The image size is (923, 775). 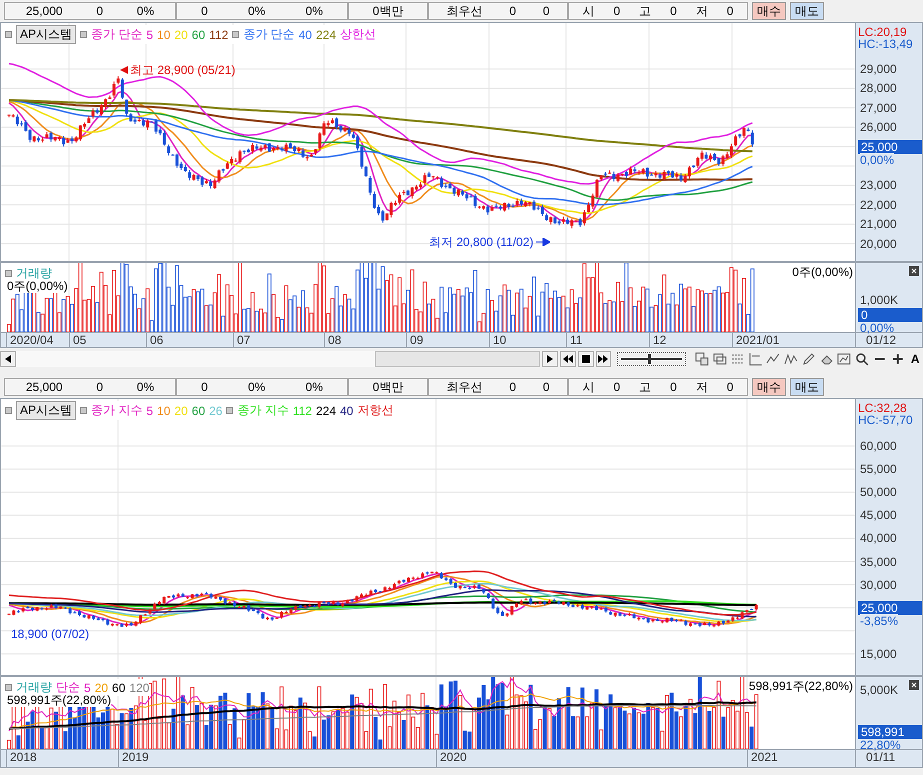 I want to click on hc-label: HC:-57,70, so click(x=885, y=420).